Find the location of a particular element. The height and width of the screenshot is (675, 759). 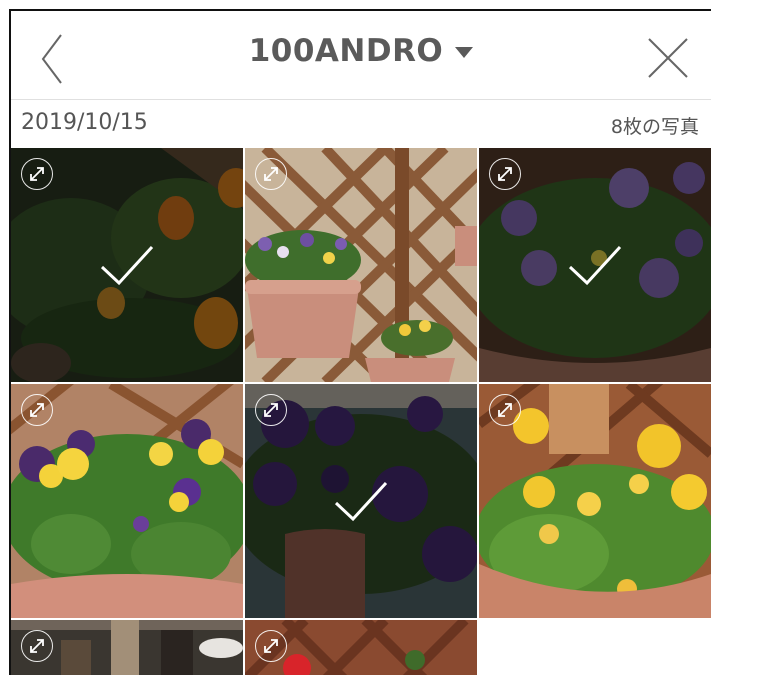

title-area: 100ANDRO is located at coordinates (361, 51).